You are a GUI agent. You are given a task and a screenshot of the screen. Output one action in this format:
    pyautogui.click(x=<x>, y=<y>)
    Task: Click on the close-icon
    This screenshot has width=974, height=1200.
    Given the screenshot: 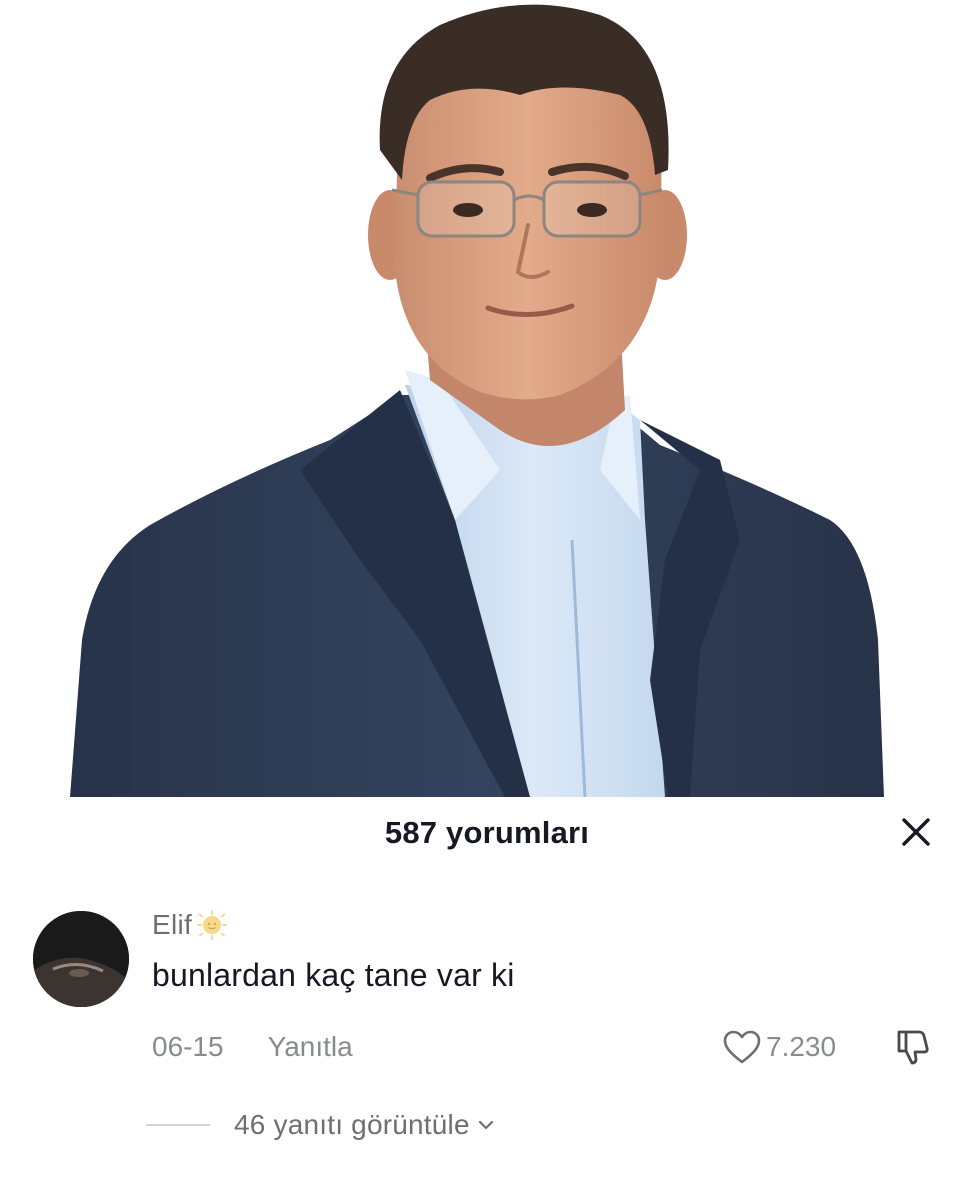 What is the action you would take?
    pyautogui.click(x=916, y=832)
    